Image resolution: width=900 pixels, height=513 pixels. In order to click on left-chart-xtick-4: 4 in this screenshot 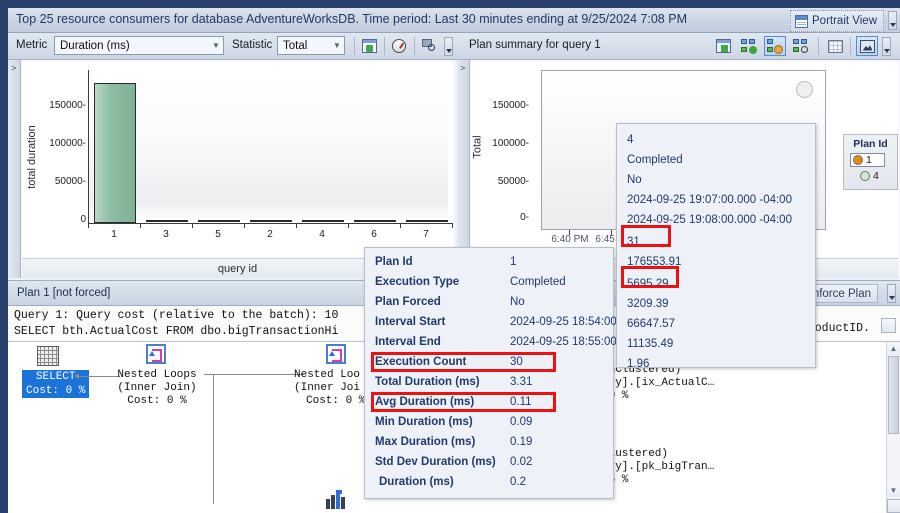, I will do `click(322, 234)`.